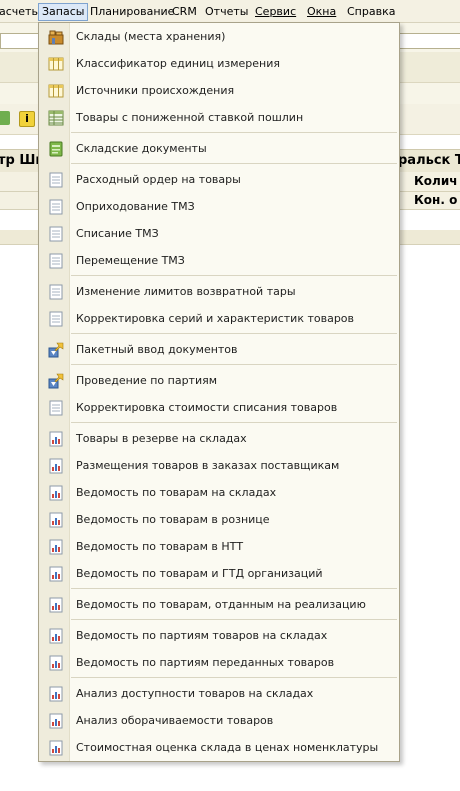  I want to click on menu-item-label: Склады (места хранения), so click(151, 36).